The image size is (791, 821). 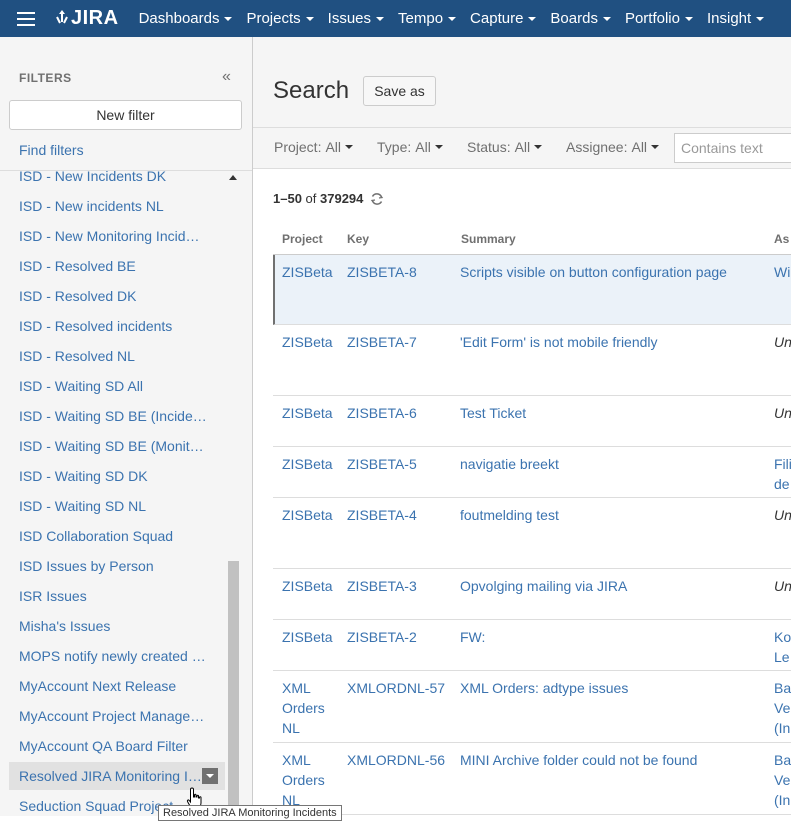 I want to click on find-filters-link: Find filters, so click(x=51, y=150).